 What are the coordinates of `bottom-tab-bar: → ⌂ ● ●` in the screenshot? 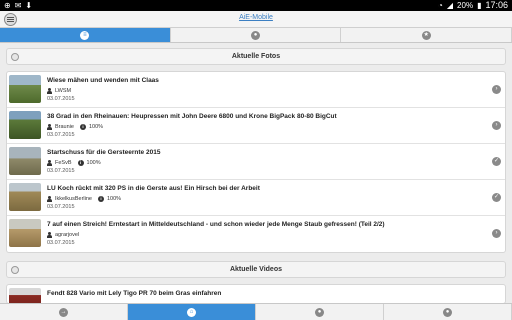 It's located at (256, 311).